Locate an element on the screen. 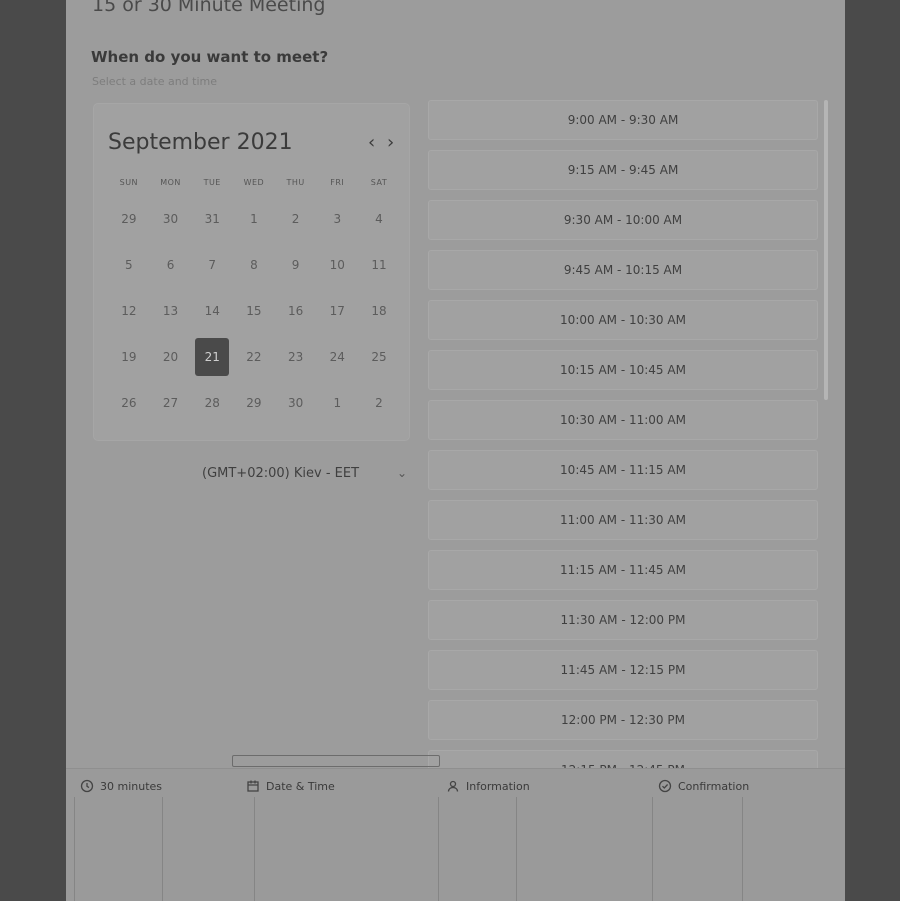 The height and width of the screenshot is (901, 900). calendar-day: 31 is located at coordinates (212, 219).